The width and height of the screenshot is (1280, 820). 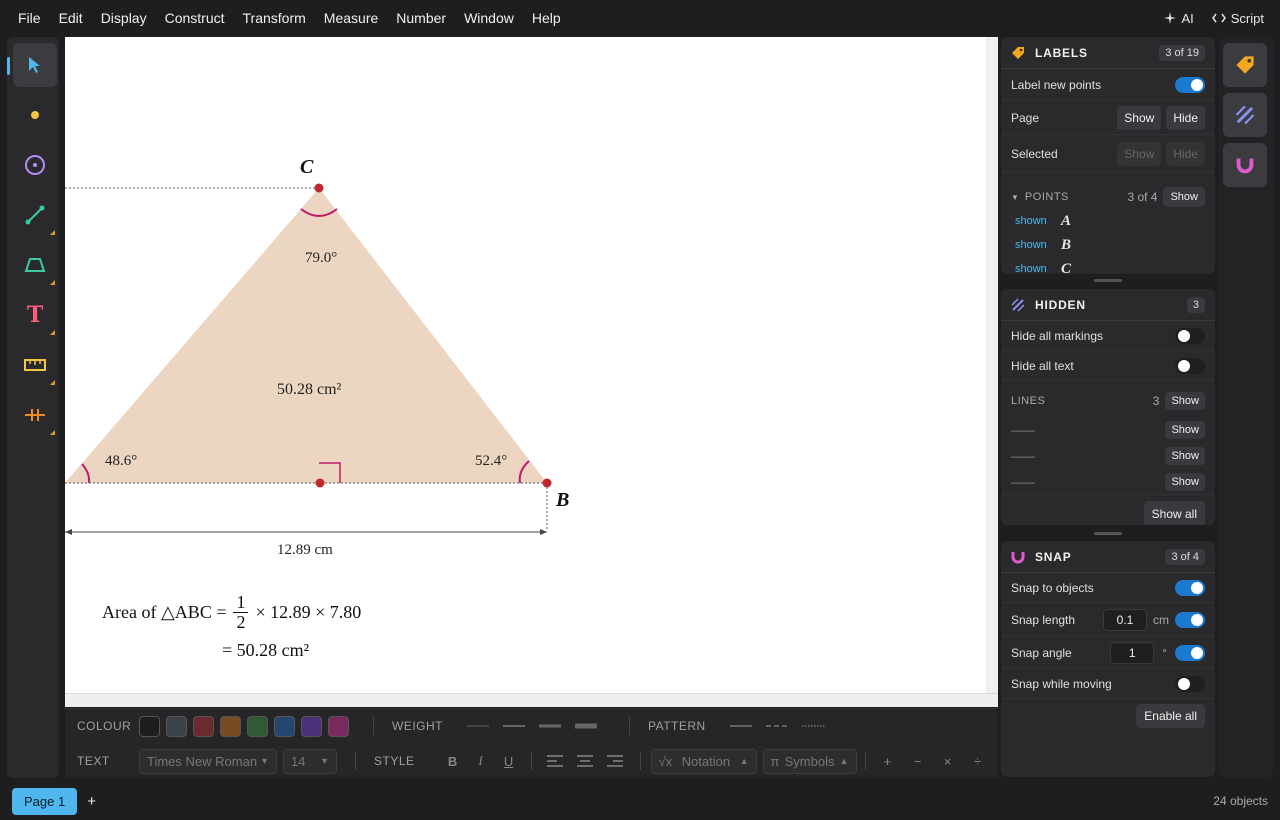 I want to click on menu-file: File, so click(x=29, y=18).